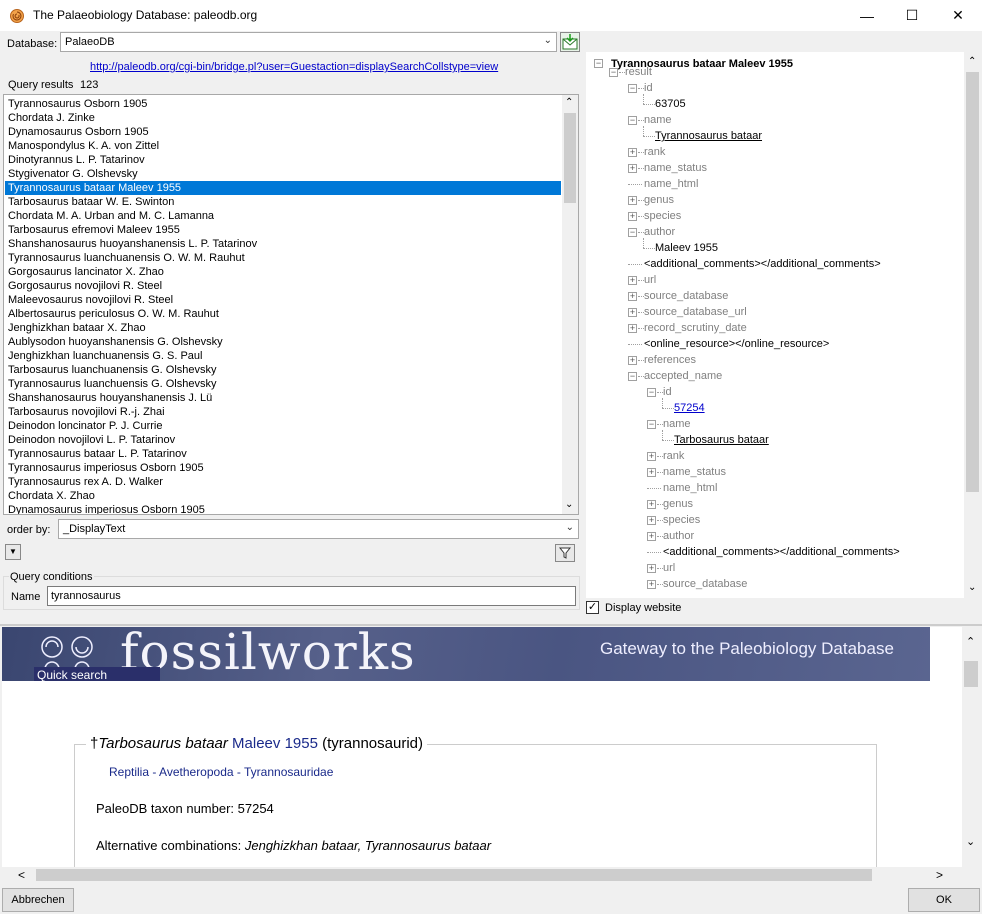 The image size is (982, 914). What do you see at coordinates (686, 248) in the screenshot?
I see `tree-value: Maleev 1955` at bounding box center [686, 248].